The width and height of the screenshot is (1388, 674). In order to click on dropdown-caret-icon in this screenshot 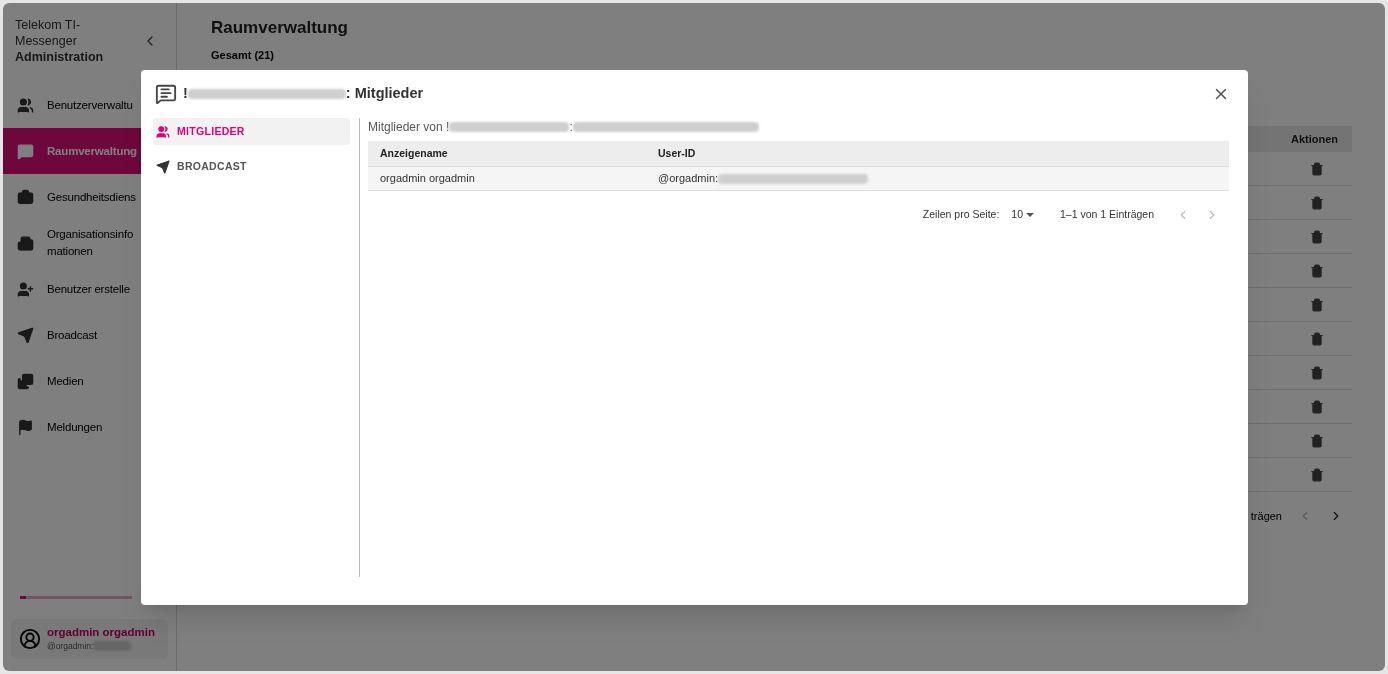, I will do `click(1030, 215)`.